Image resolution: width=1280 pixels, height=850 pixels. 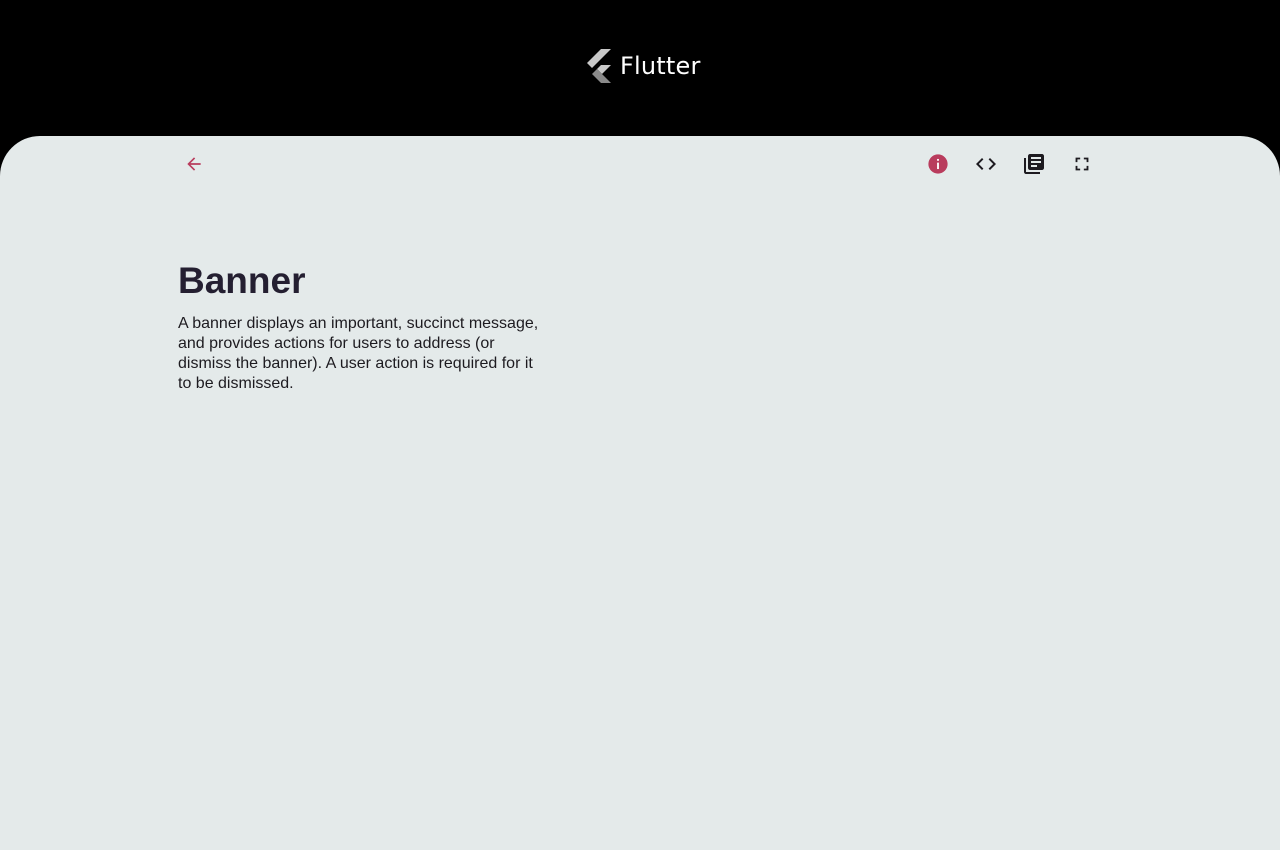 I want to click on info-button, so click(x=938, y=164).